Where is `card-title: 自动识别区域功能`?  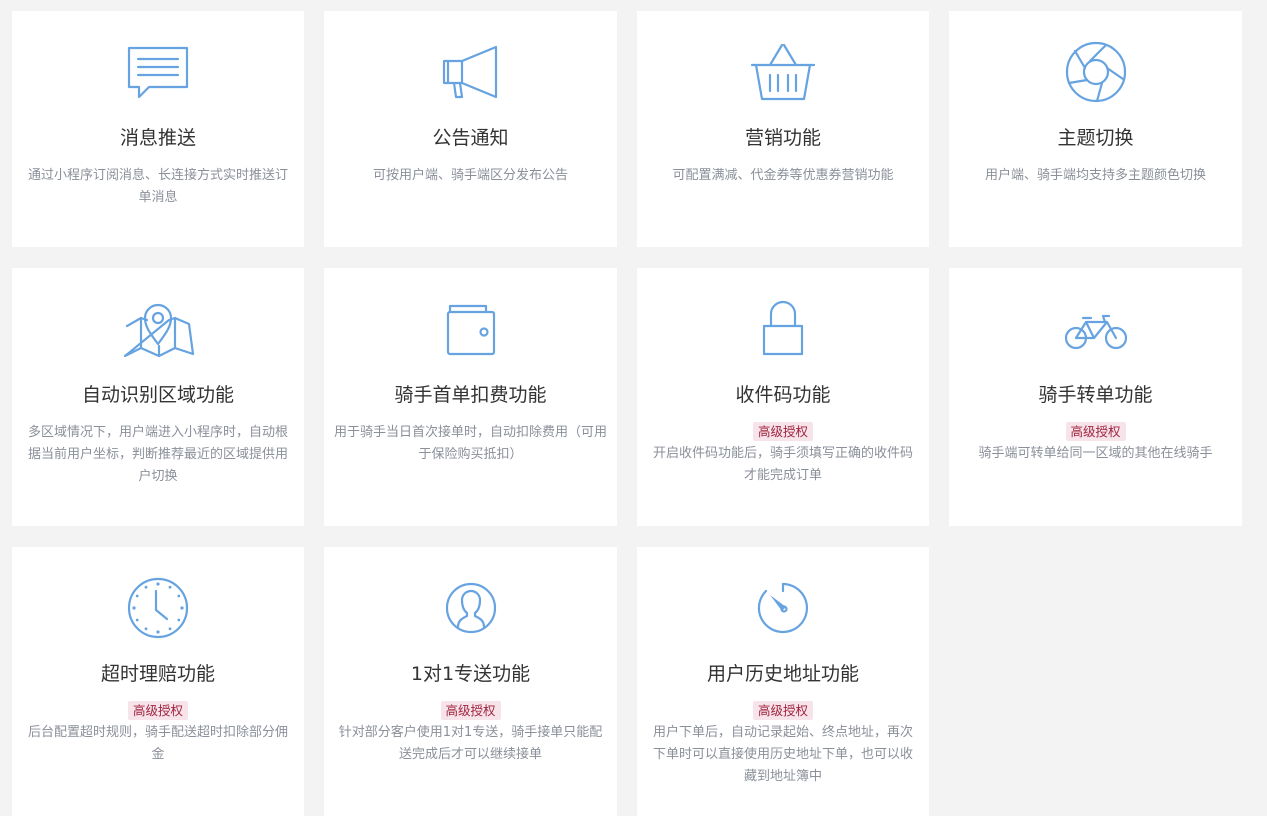 card-title: 自动识别区域功能 is located at coordinates (157, 395).